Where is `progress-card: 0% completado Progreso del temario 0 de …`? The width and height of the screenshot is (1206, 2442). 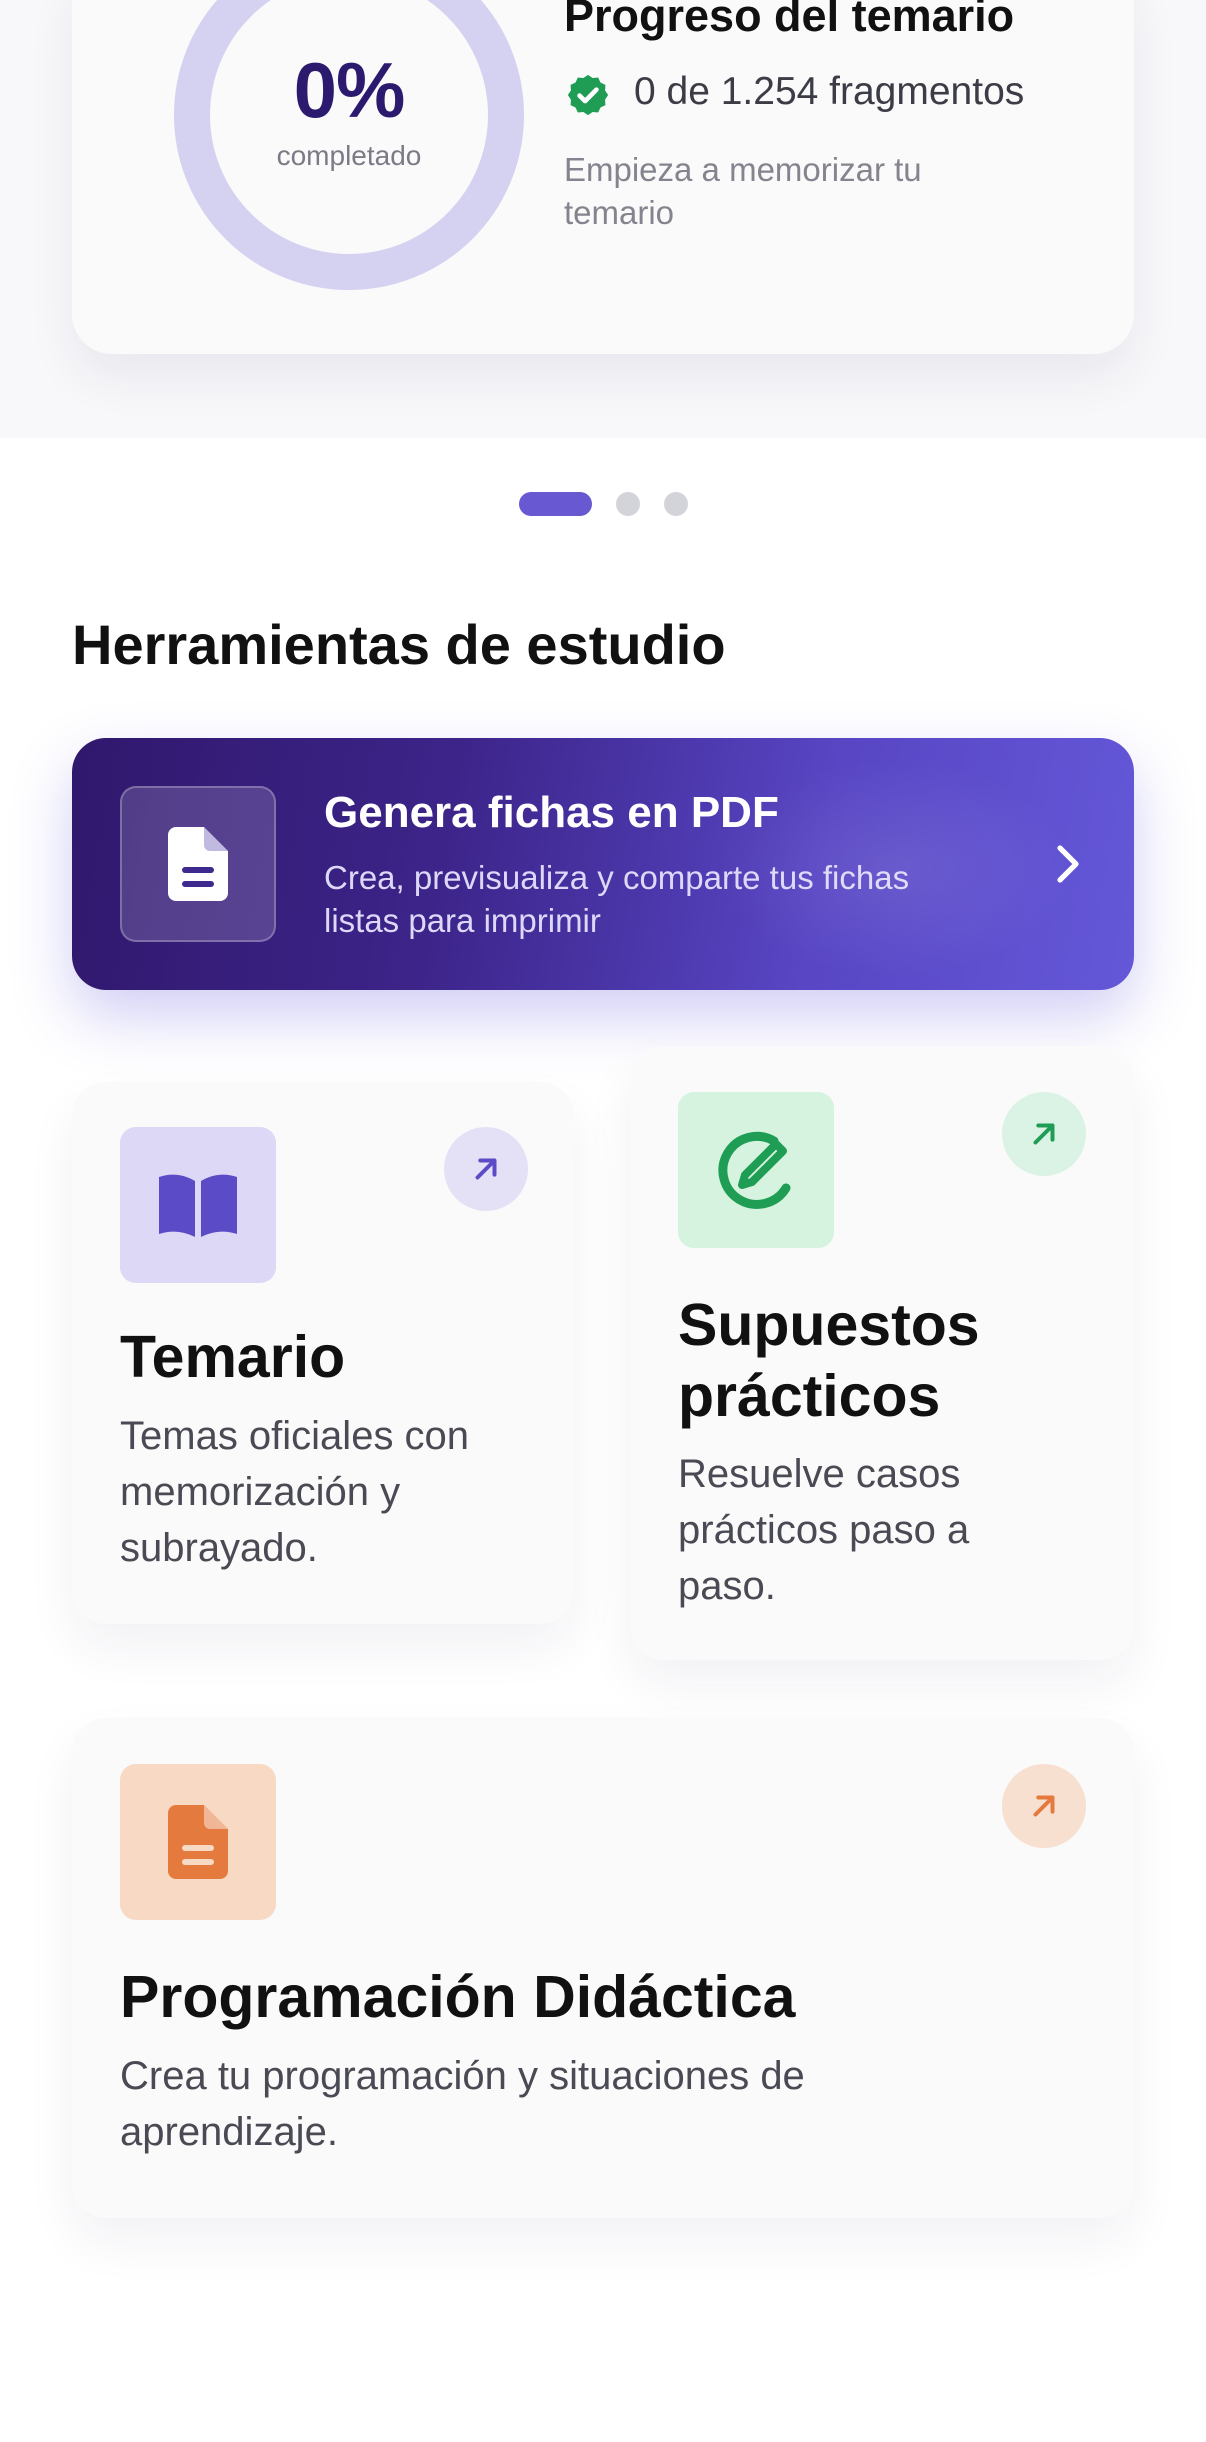
progress-card: 0% completado Progreso del temario 0 de … is located at coordinates (603, 177).